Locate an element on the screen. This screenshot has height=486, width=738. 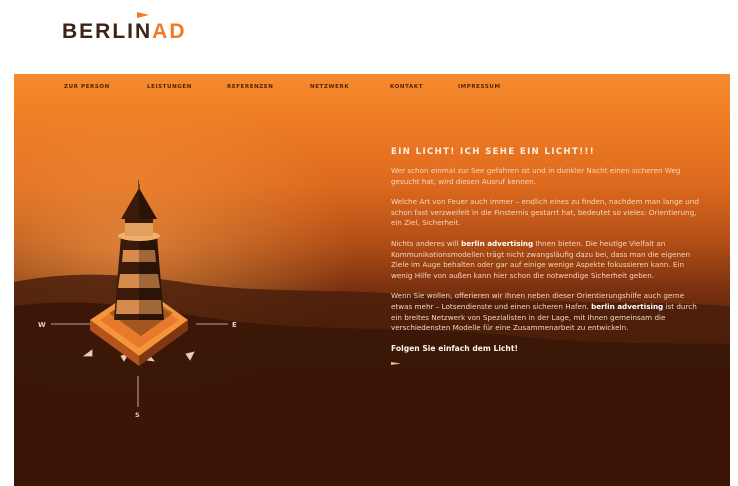
lighthouse-tower is located at coordinates (139, 249).